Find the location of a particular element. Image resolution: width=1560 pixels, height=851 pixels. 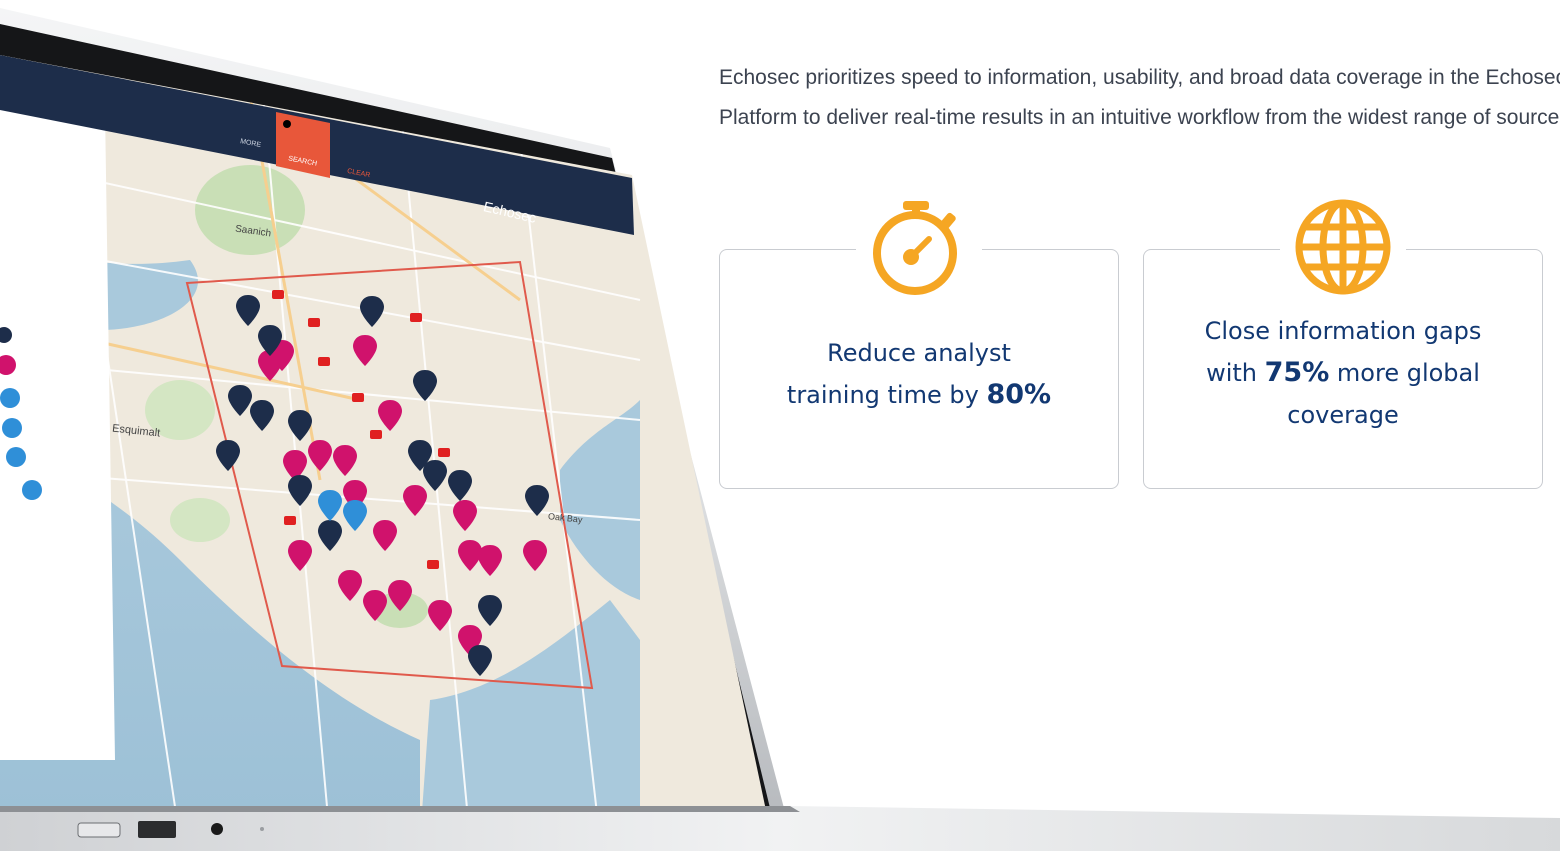

feature-card-training: Reduce analyst training time by 80% is located at coordinates (919, 341).